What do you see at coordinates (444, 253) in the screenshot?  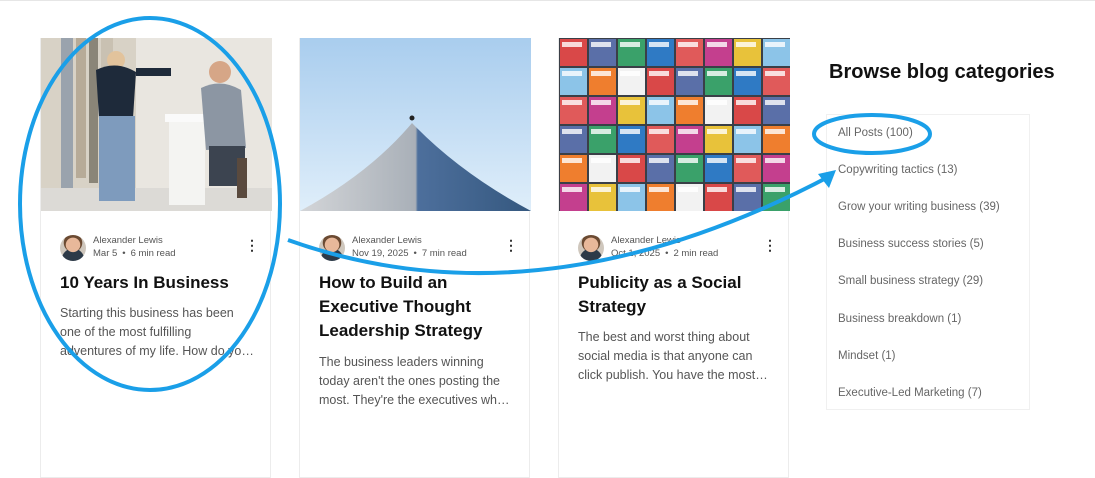 I see `read-time: 7 min read` at bounding box center [444, 253].